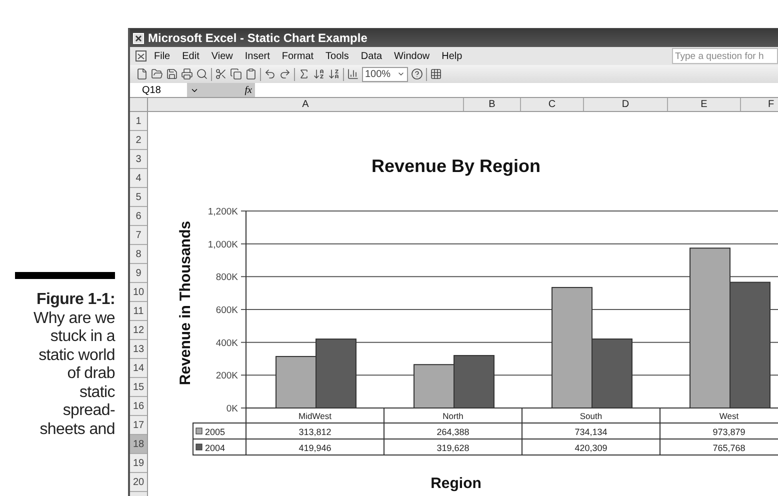  Describe the element at coordinates (142, 74) in the screenshot. I see `new-file-icon` at that location.